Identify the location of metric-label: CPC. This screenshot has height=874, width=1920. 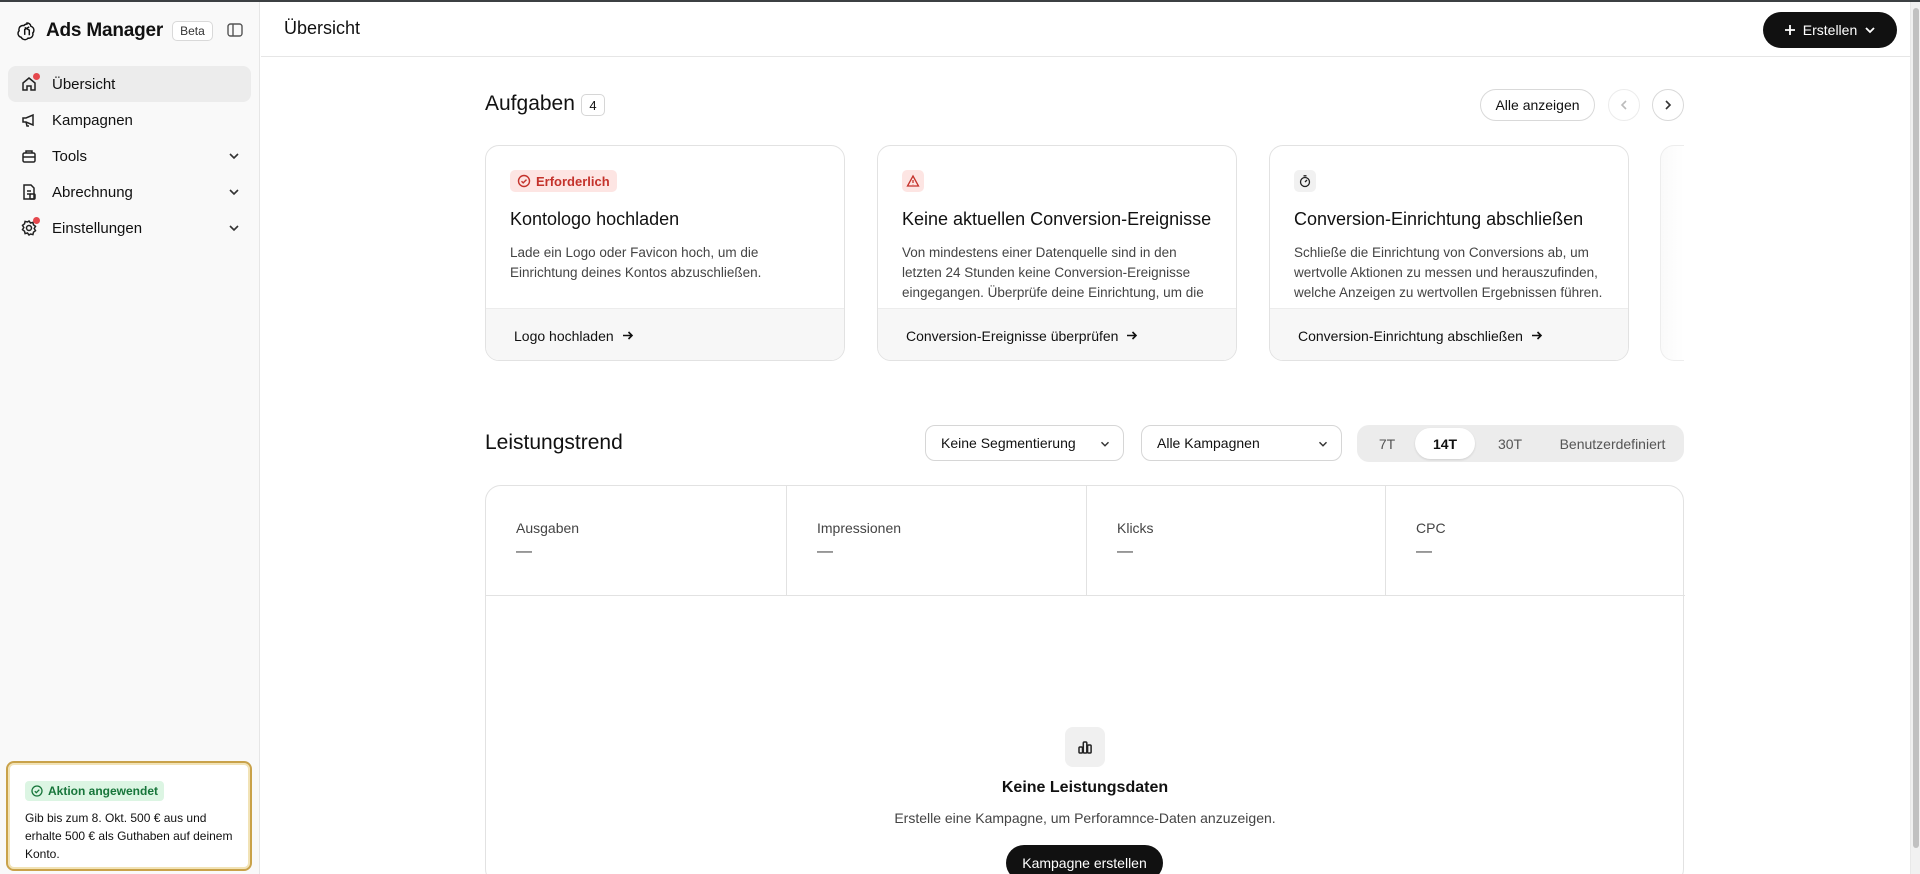
(1431, 528).